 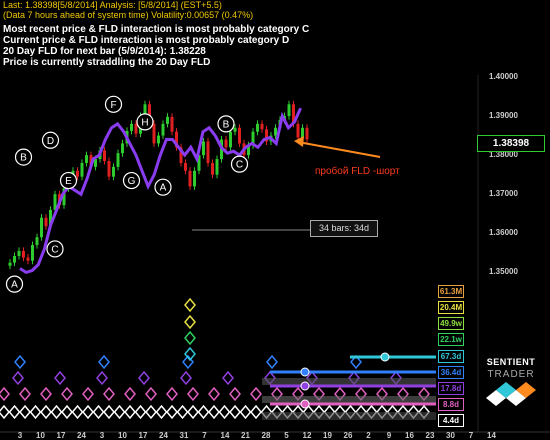 I want to click on cycle-length-label: 8.8d, so click(x=451, y=404).